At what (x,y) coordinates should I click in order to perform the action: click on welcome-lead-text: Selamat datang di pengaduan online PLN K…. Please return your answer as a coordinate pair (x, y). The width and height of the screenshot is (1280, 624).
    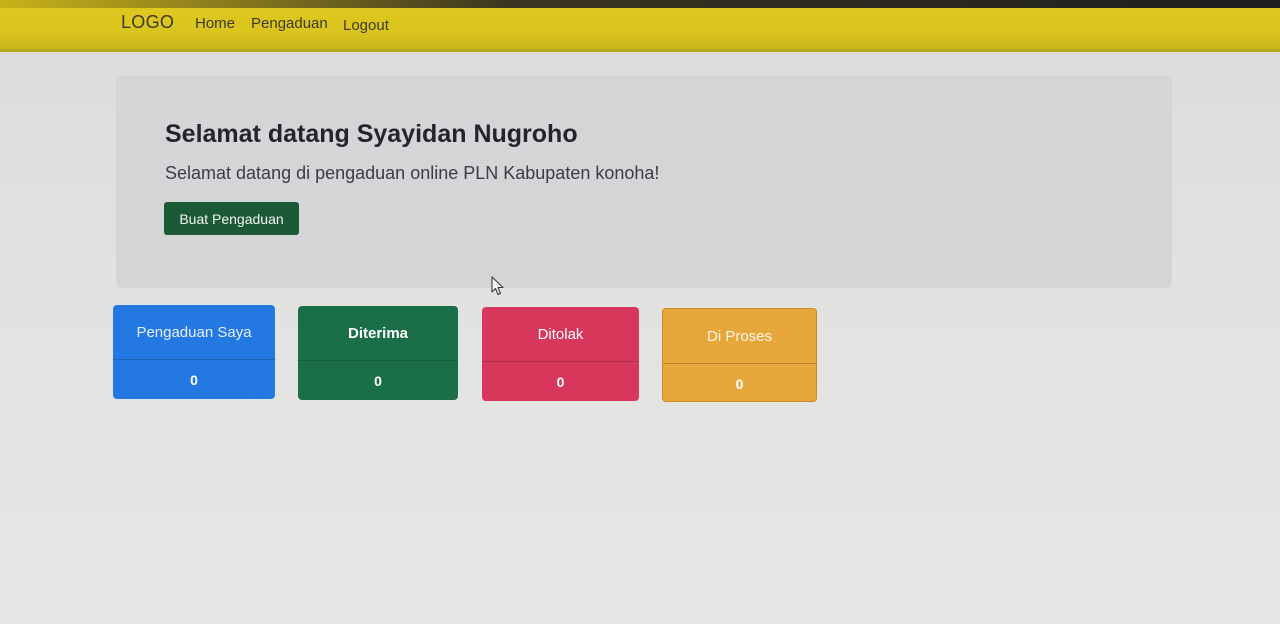
    Looking at the image, I should click on (412, 173).